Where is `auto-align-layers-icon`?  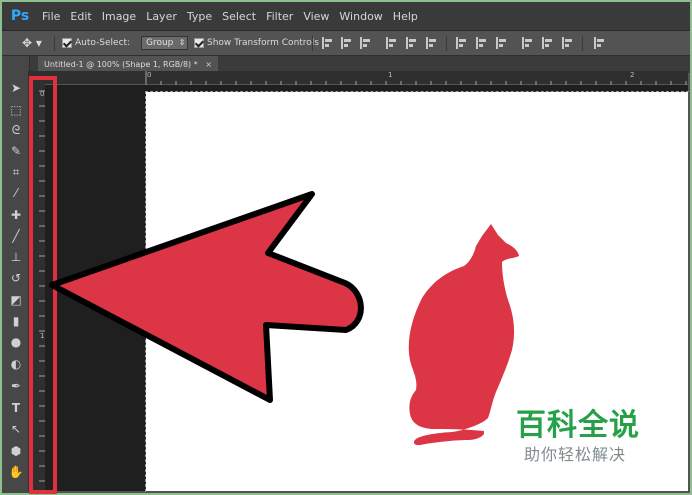 auto-align-layers-icon is located at coordinates (600, 43).